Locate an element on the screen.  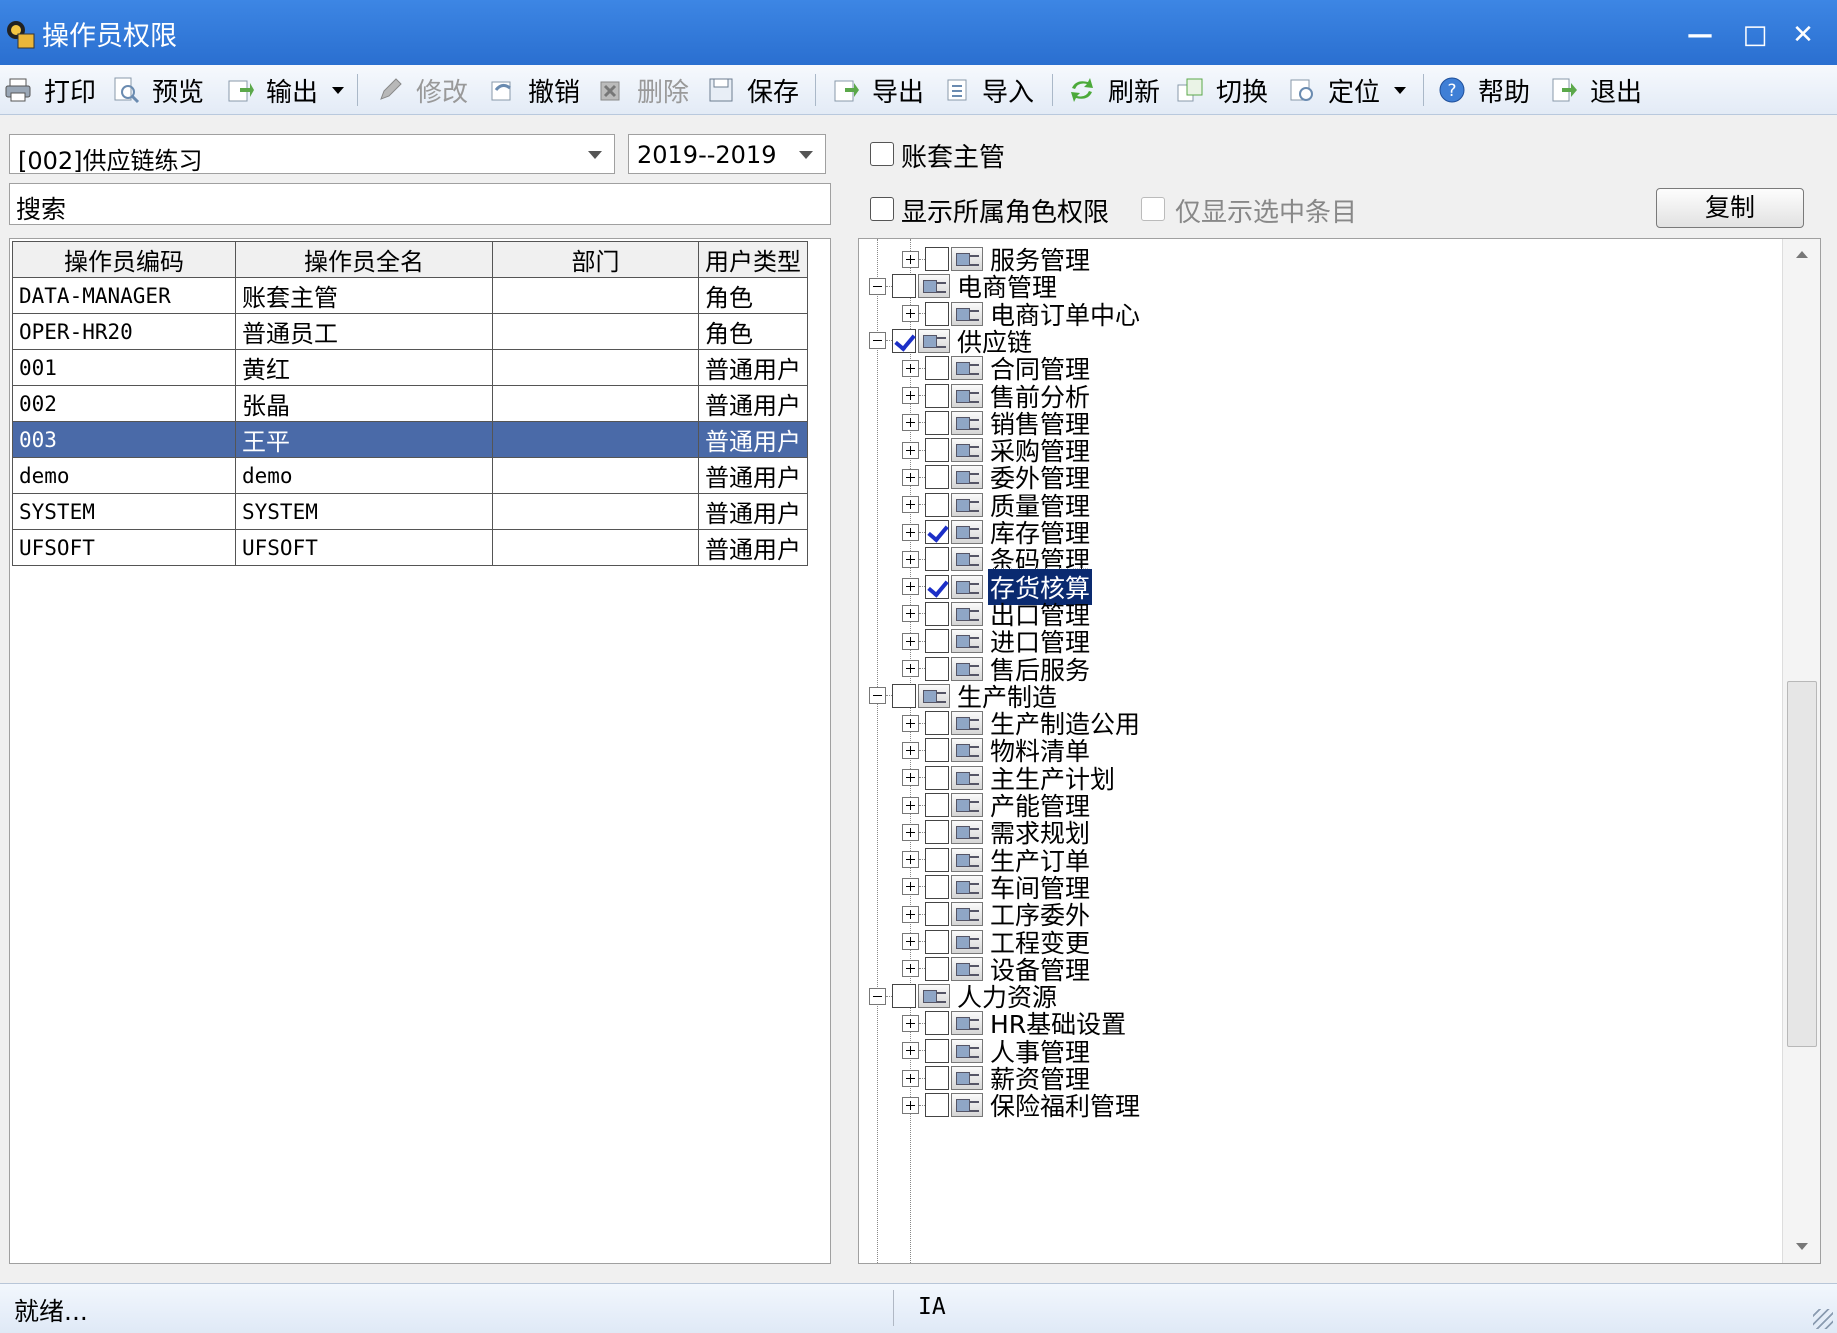
column-header-name: 操作员全名 is located at coordinates (364, 259).